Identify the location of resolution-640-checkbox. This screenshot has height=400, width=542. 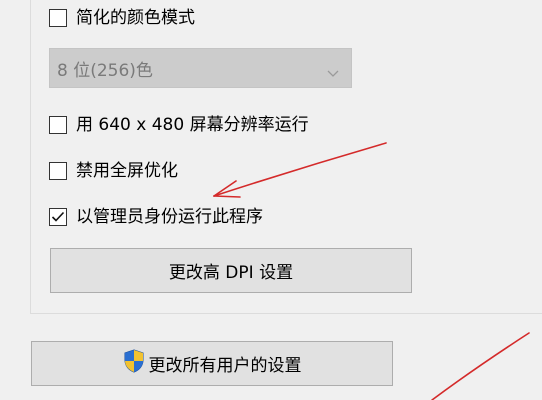
(58, 125).